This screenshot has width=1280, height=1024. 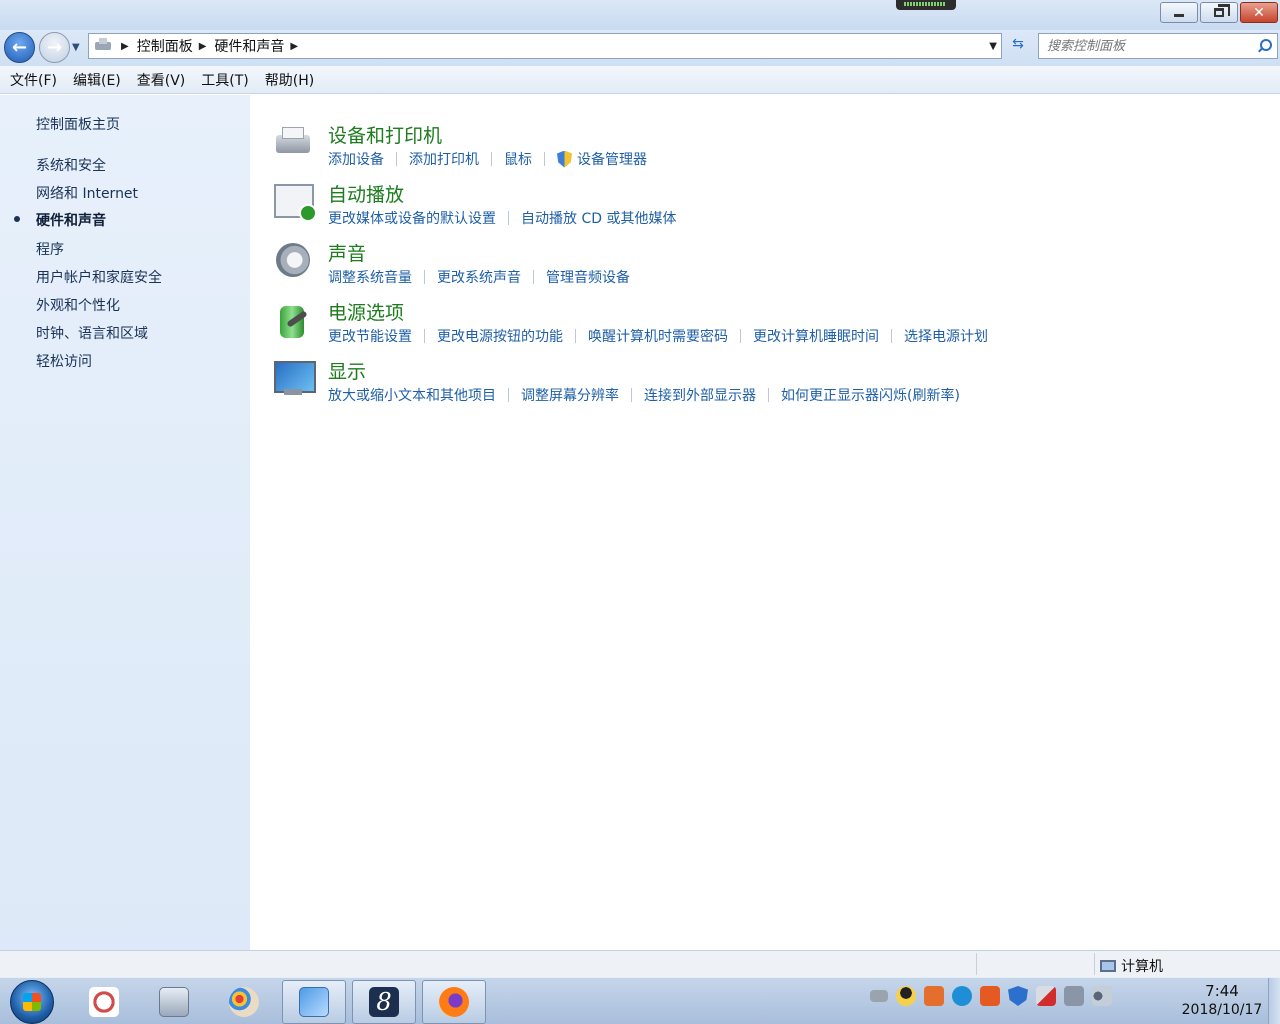 What do you see at coordinates (76, 47) in the screenshot?
I see `recent-pages-dropdown: ▼` at bounding box center [76, 47].